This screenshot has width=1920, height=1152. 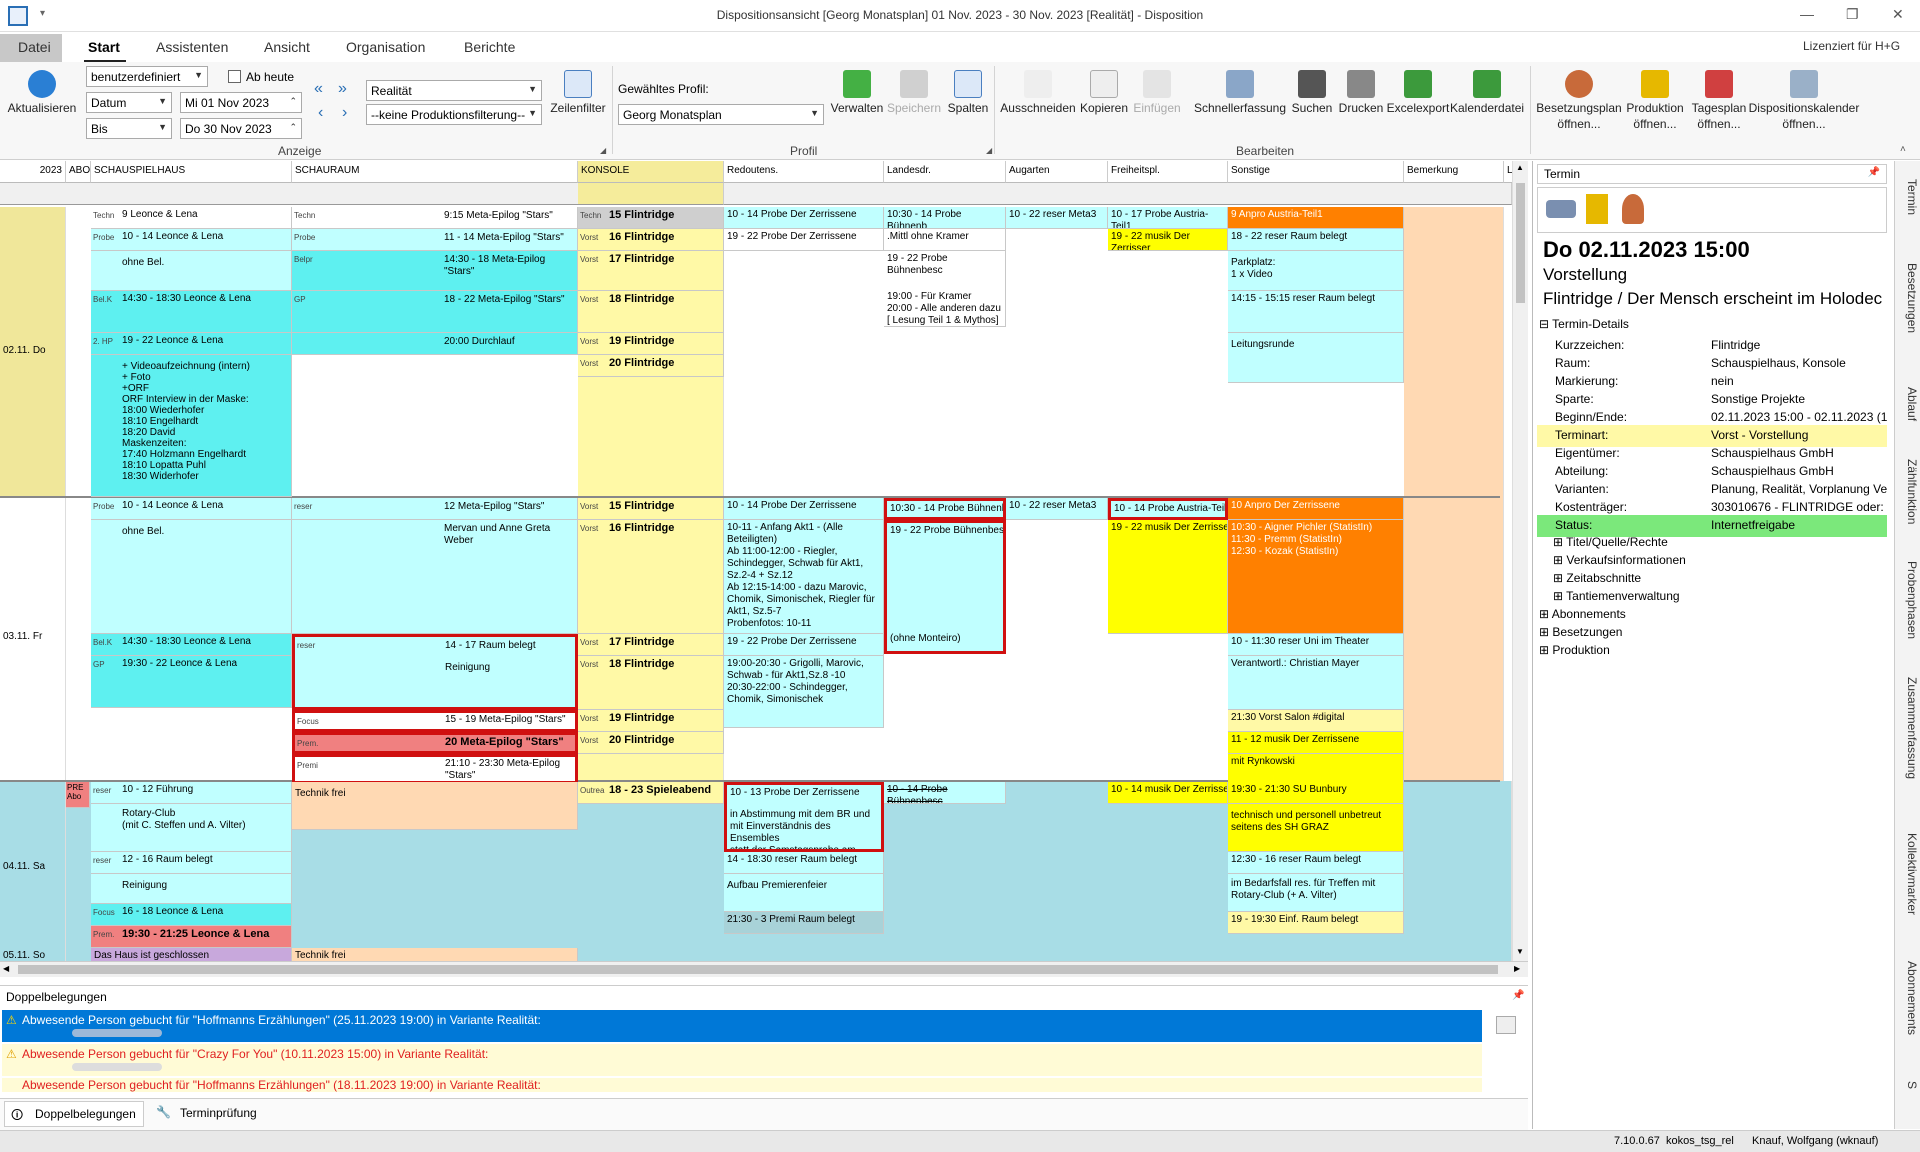 I want to click on event-cell-conflict: Premi 21:10 - 23:30 Meta-Epilog "Stars", so click(x=435, y=769).